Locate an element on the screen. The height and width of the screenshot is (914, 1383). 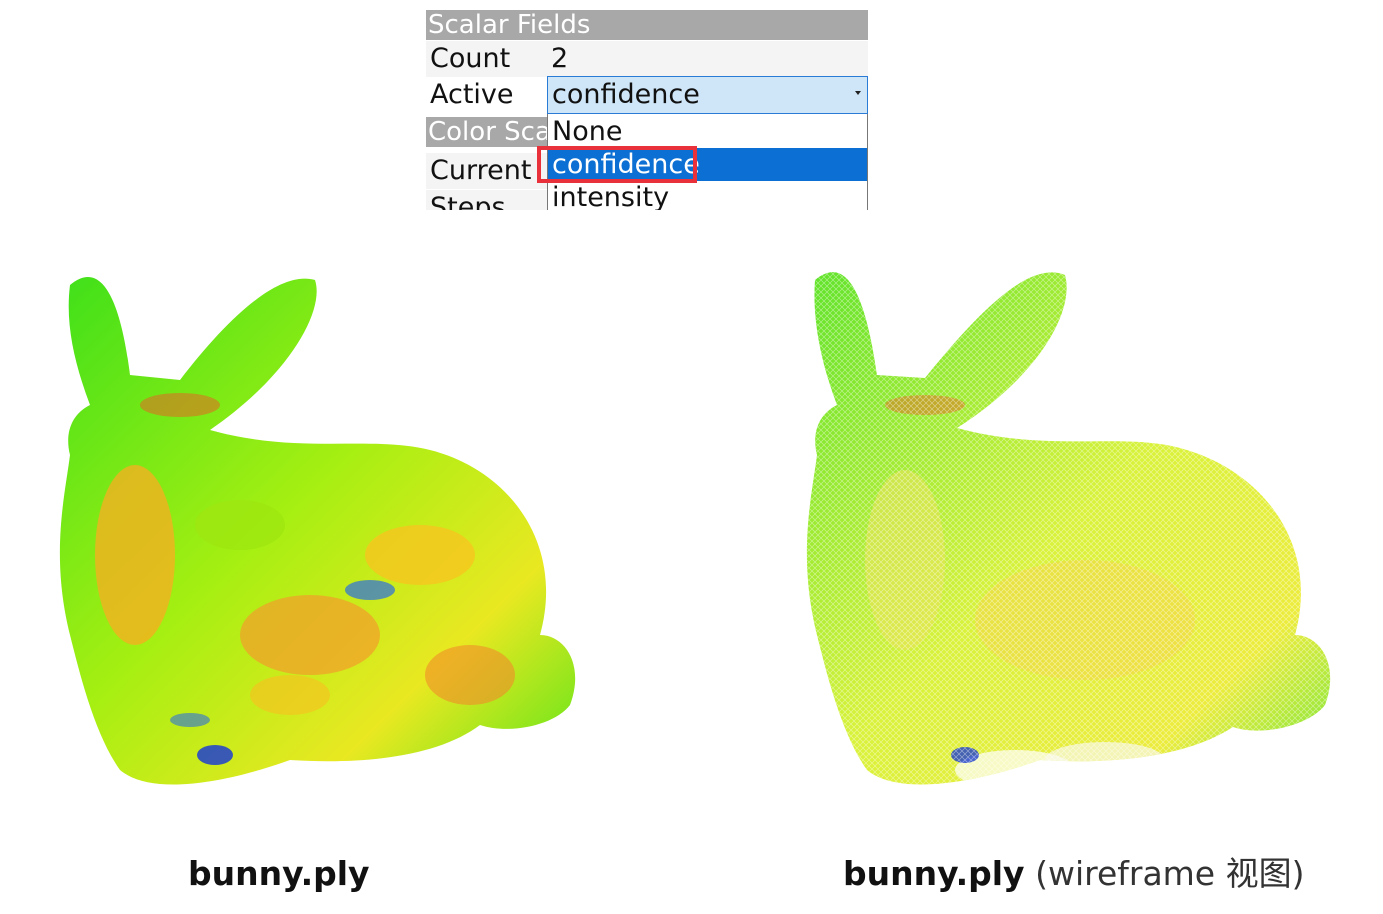
active-select-value: confidence is located at coordinates (626, 94).